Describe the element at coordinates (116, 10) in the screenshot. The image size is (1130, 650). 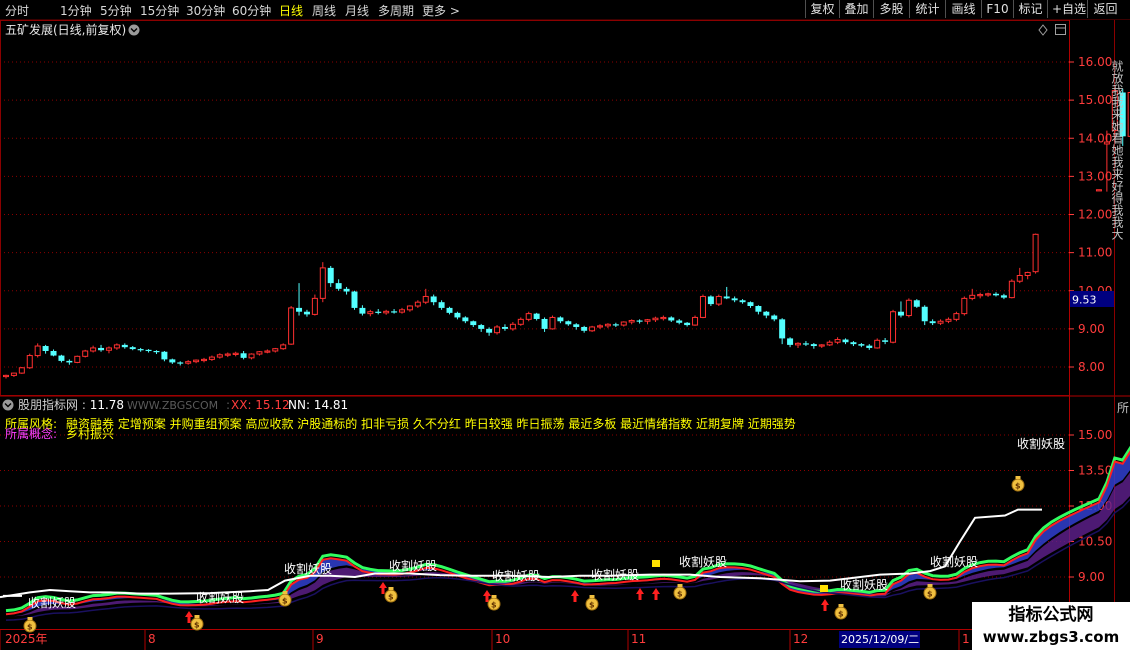
I see `period-tab-5min: 5分钟` at that location.